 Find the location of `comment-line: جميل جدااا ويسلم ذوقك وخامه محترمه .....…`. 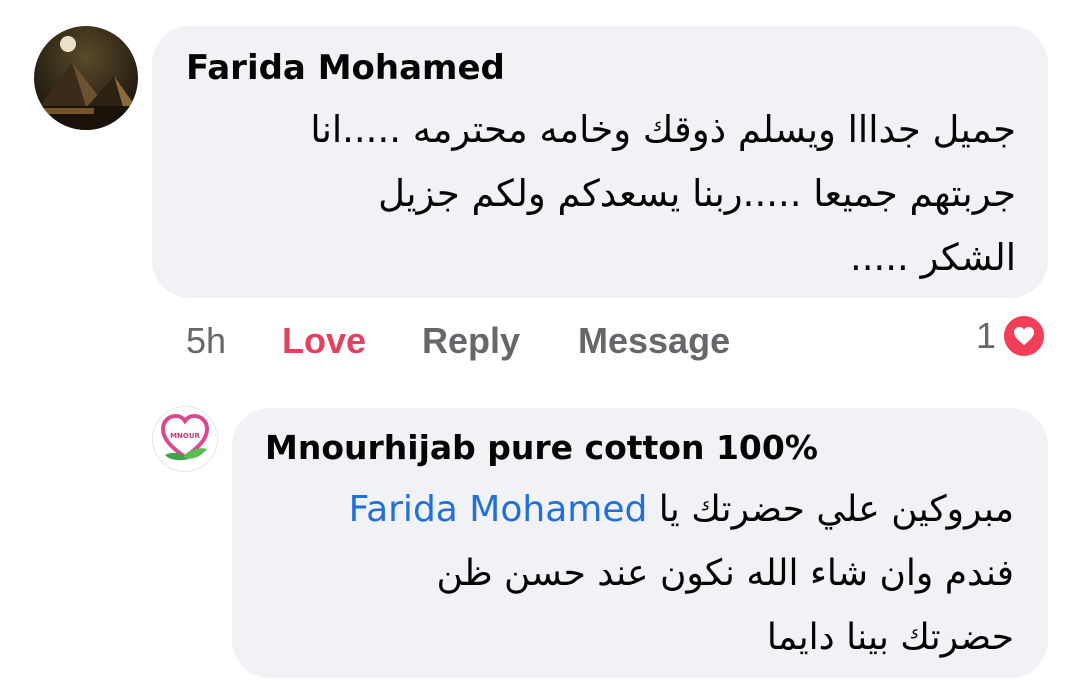

comment-line: جميل جدااا ويسلم ذوقك وخامه محترمه .....… is located at coordinates (663, 129).